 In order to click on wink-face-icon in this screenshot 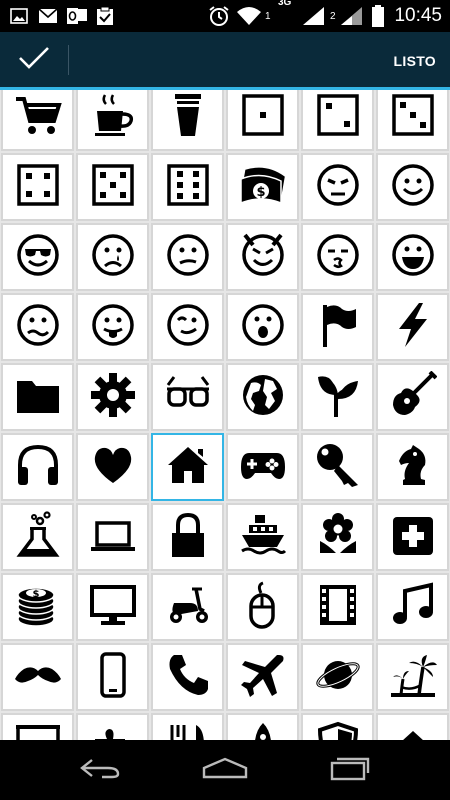, I will do `click(188, 327)`.